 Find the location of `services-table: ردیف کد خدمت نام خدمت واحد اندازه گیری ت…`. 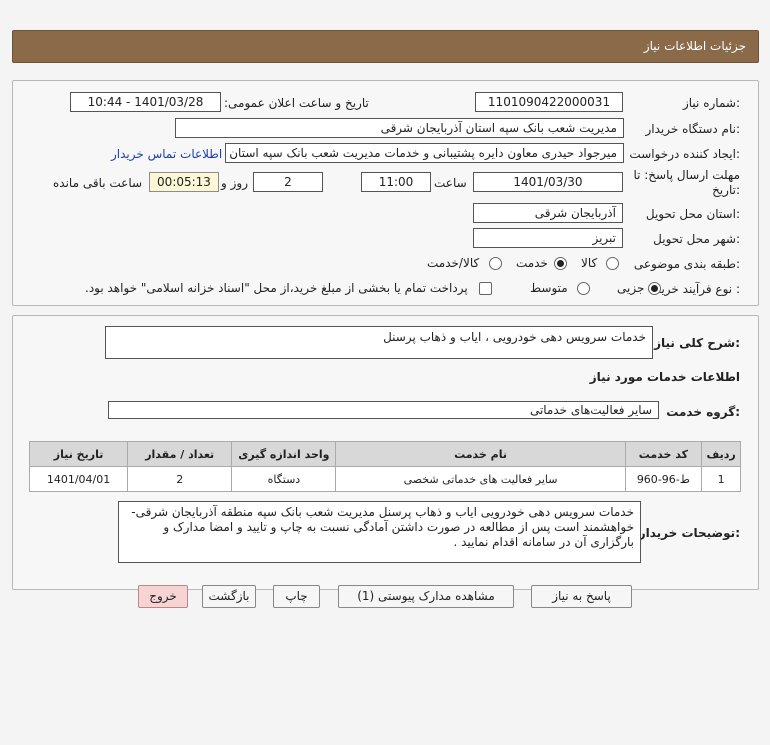

services-table: ردیف کد خدمت نام خدمت واحد اندازه گیری ت… is located at coordinates (384, 466).